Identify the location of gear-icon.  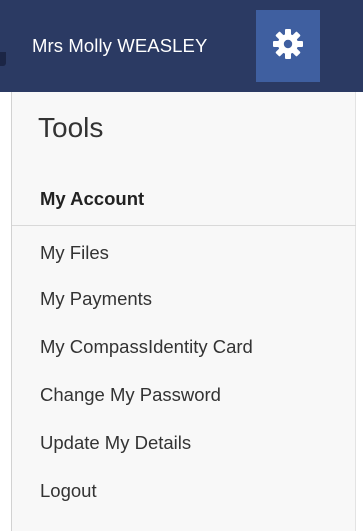
(288, 46).